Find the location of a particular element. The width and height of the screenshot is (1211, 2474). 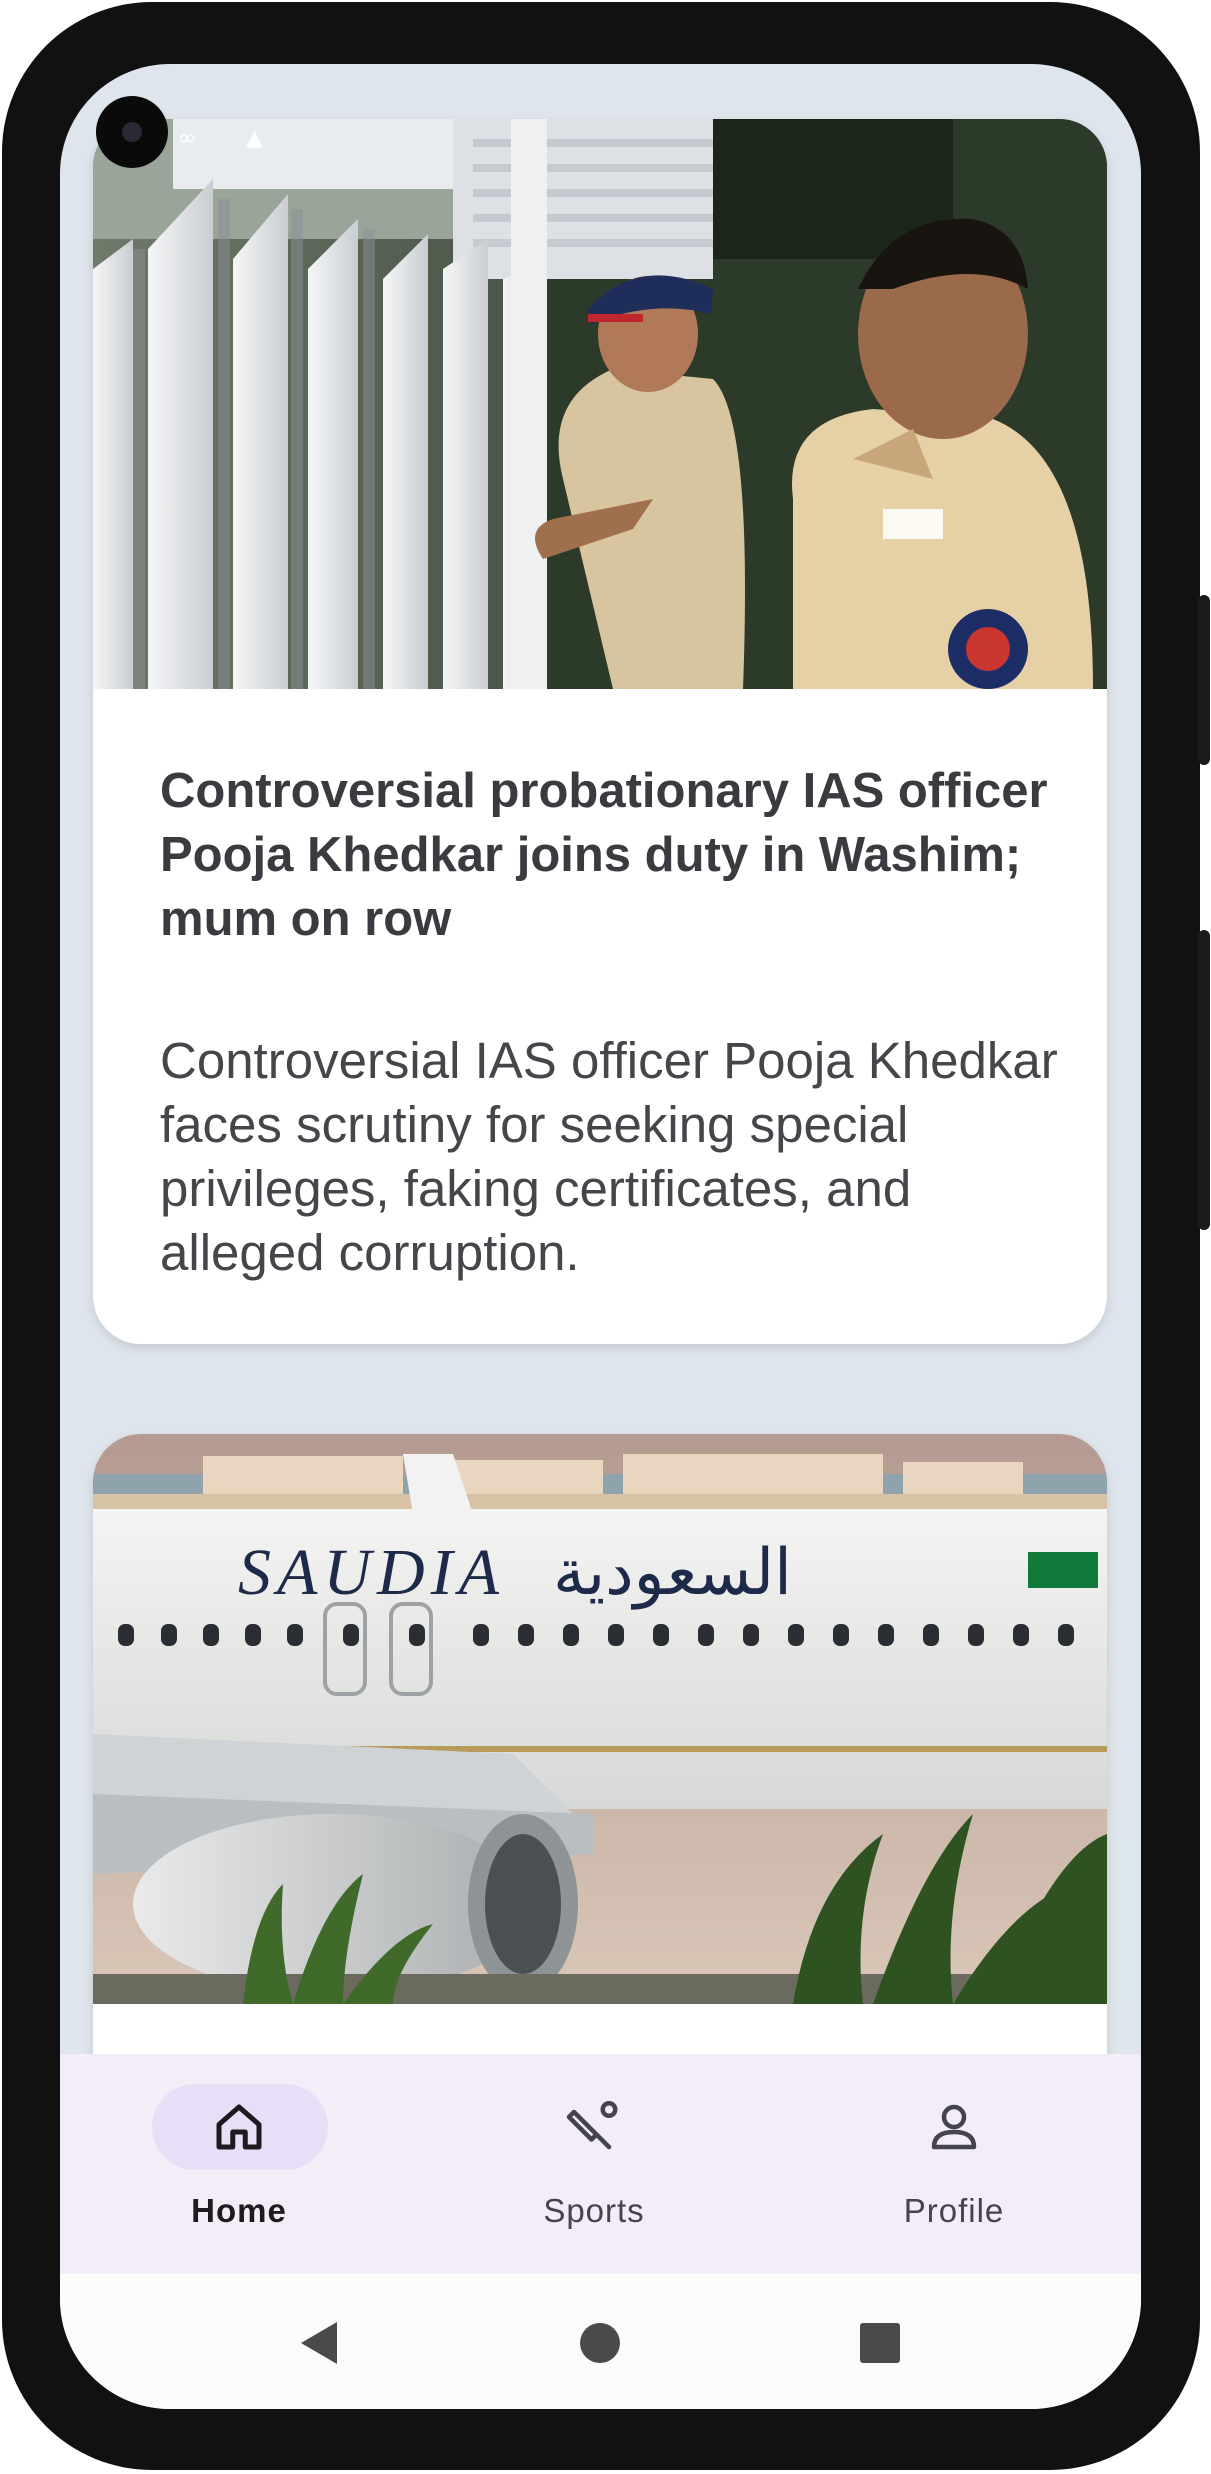

sports-icon is located at coordinates (592, 2125).